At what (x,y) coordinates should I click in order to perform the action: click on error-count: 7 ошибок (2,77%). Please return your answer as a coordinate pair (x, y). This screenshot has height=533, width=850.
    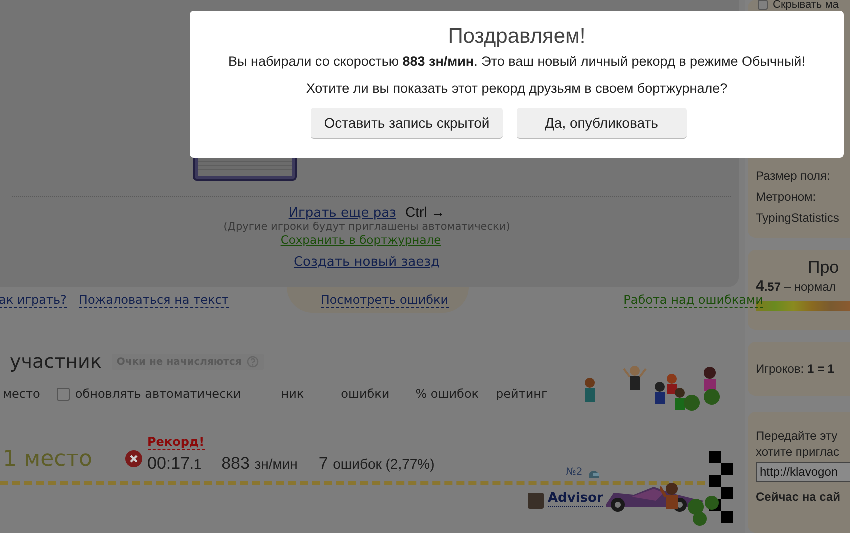
    Looking at the image, I should click on (376, 464).